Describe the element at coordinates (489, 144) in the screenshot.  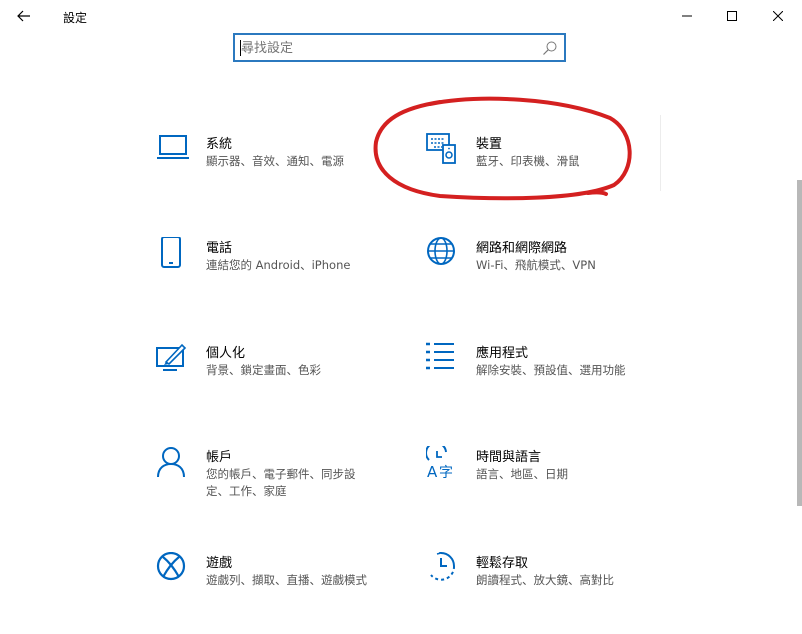
I see `category-title: 裝置` at that location.